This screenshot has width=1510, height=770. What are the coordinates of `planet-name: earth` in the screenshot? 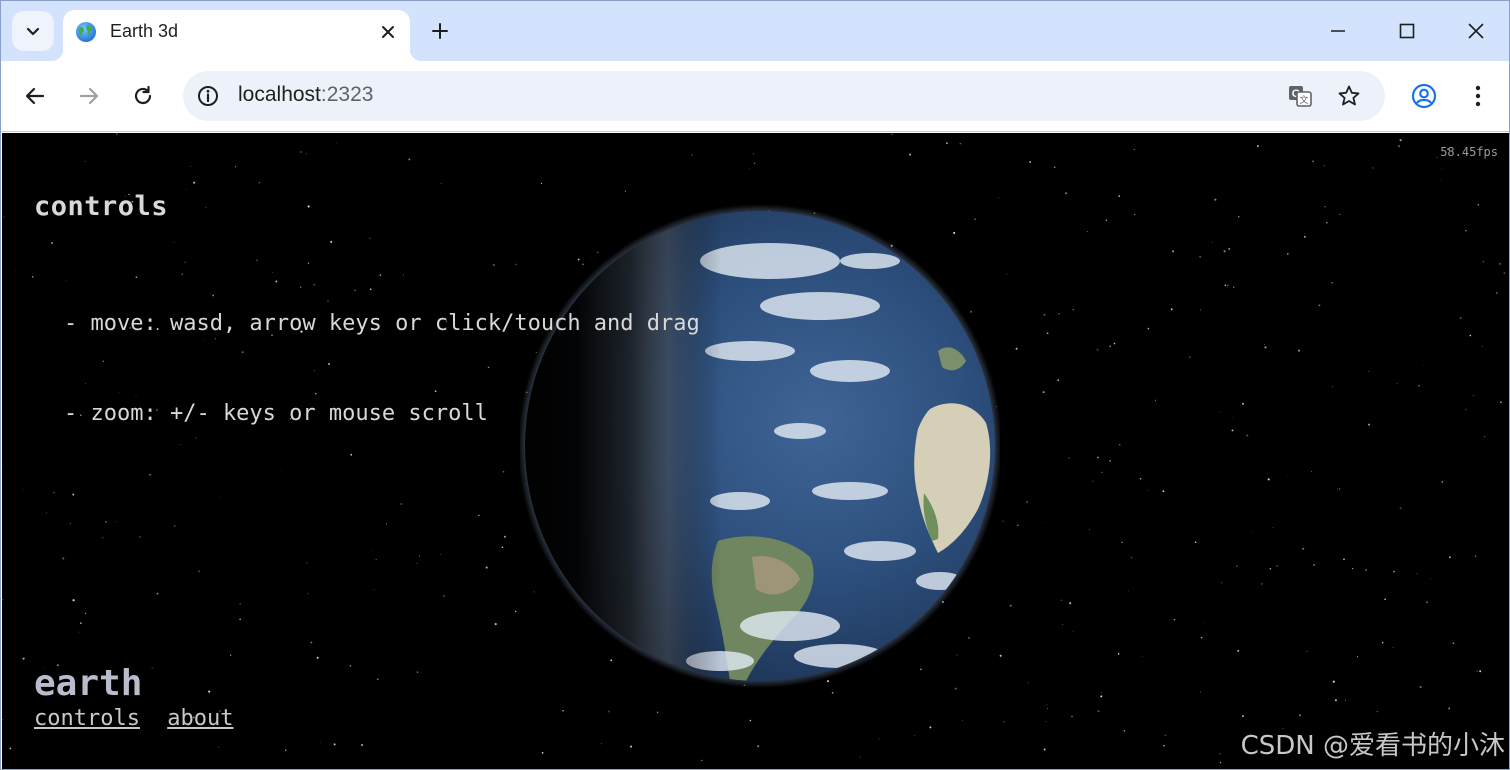 It's located at (88, 683).